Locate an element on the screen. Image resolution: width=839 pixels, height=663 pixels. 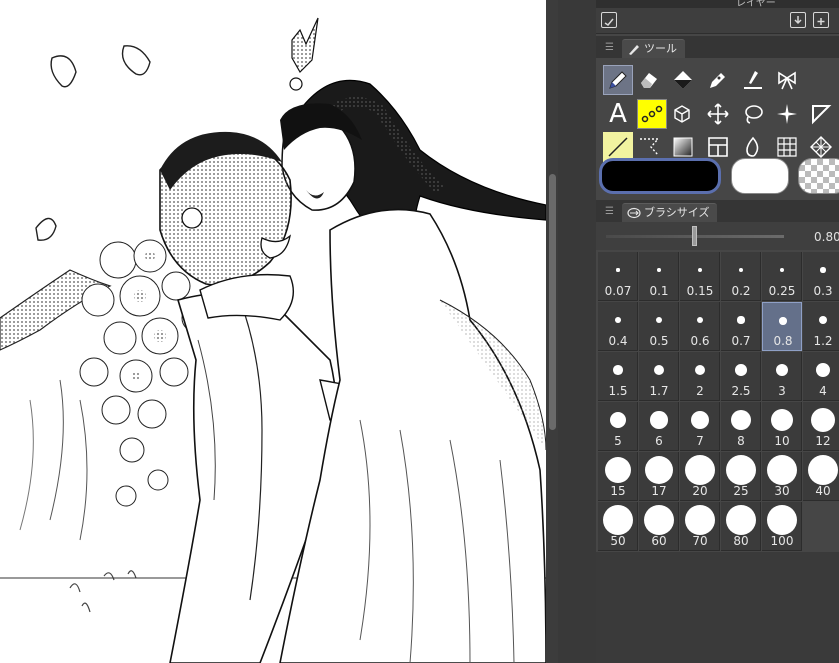
brush-size-preset: 40 is located at coordinates (821, 476).